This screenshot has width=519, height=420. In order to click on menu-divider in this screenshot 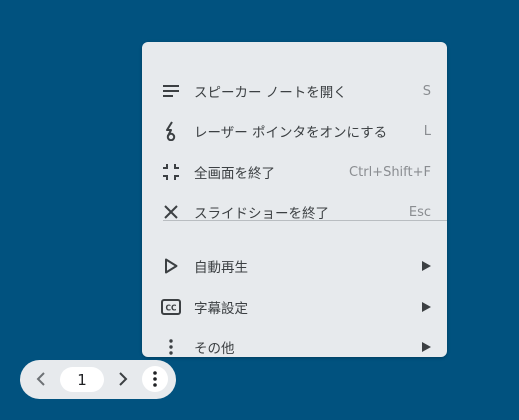, I will do `click(305, 220)`.